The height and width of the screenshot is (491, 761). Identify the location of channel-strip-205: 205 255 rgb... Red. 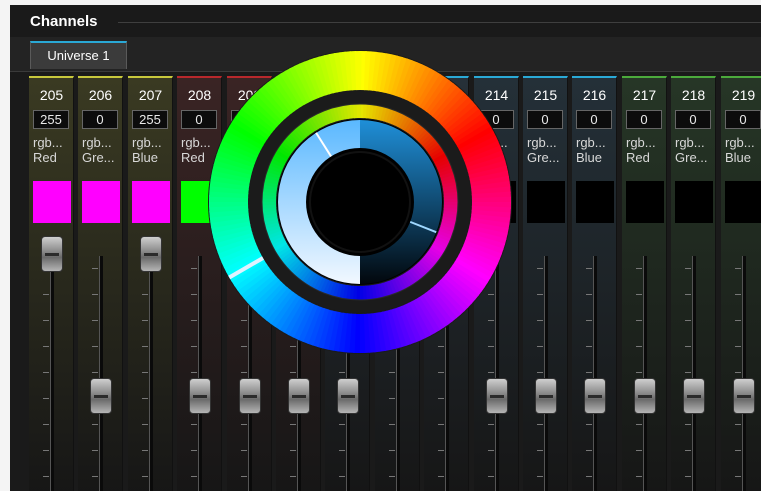
(51, 283).